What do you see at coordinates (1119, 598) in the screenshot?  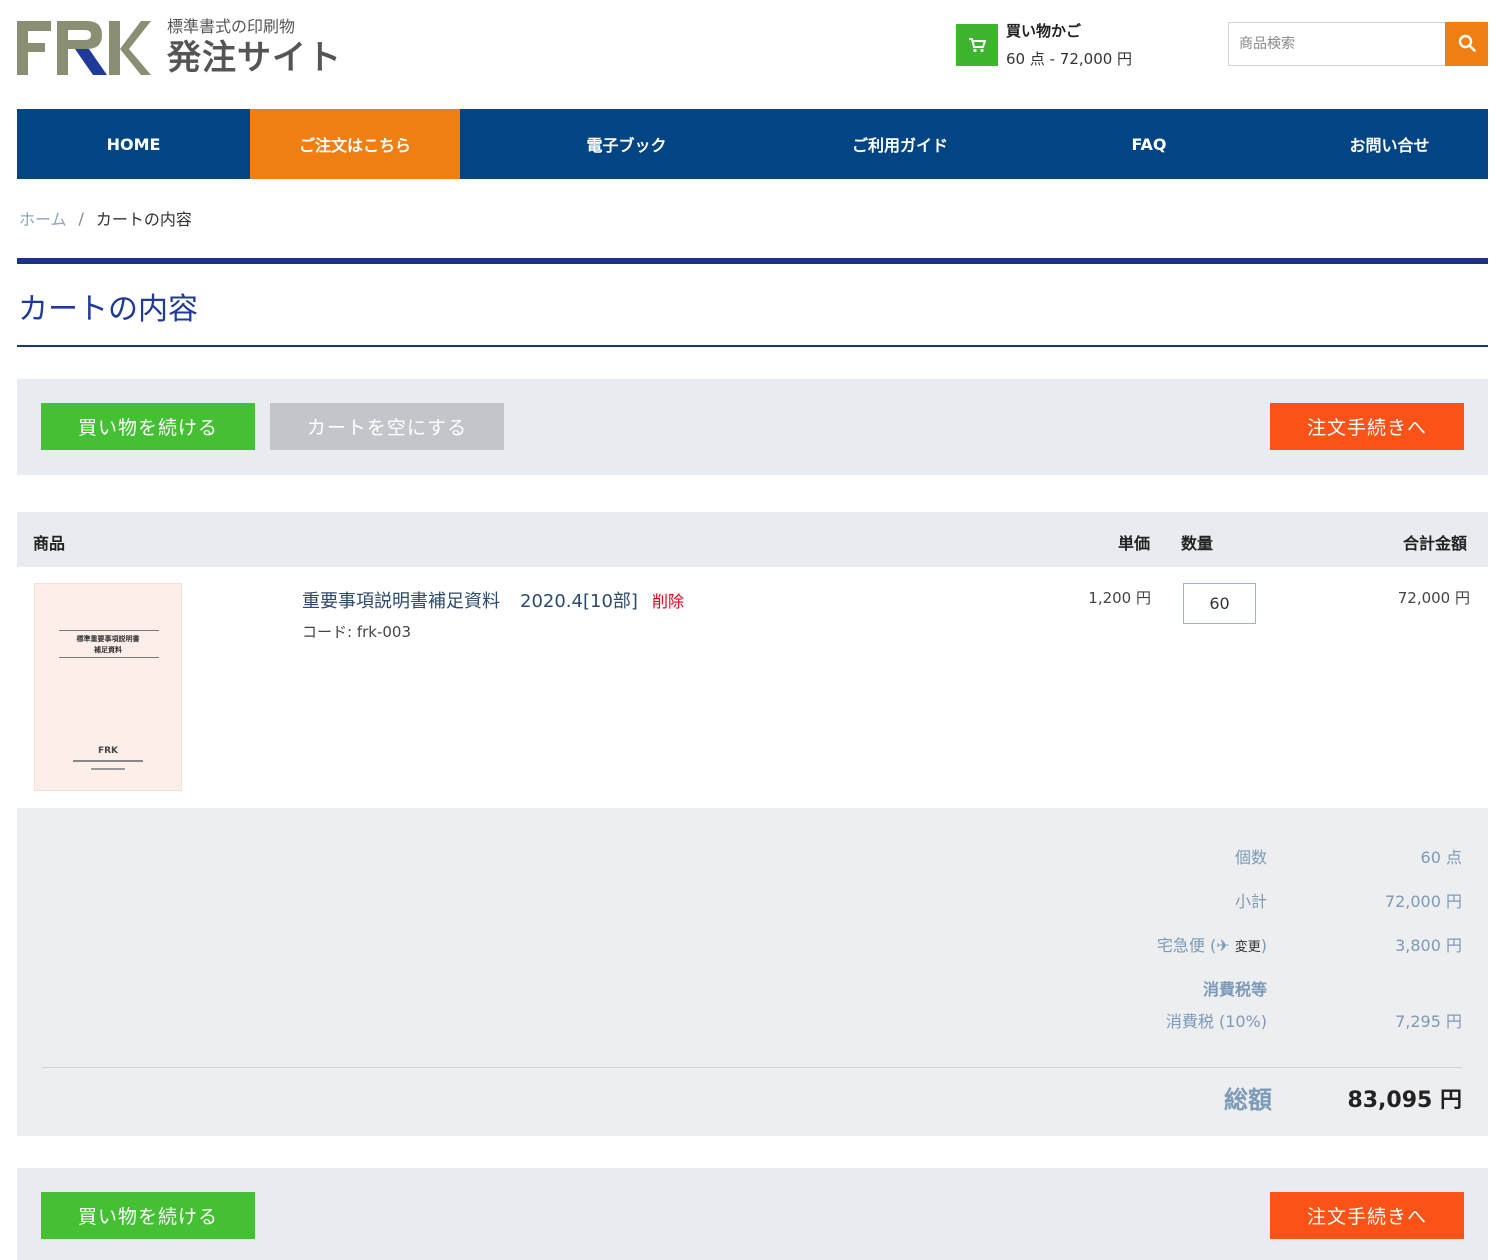 I see `unit-price: 1,200 円` at bounding box center [1119, 598].